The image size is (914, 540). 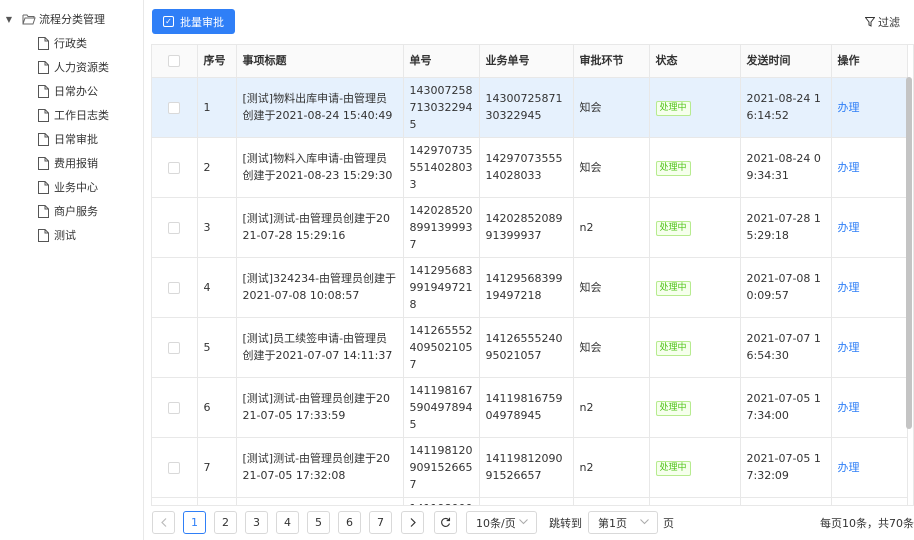 I want to click on prev-page-button, so click(x=163, y=522).